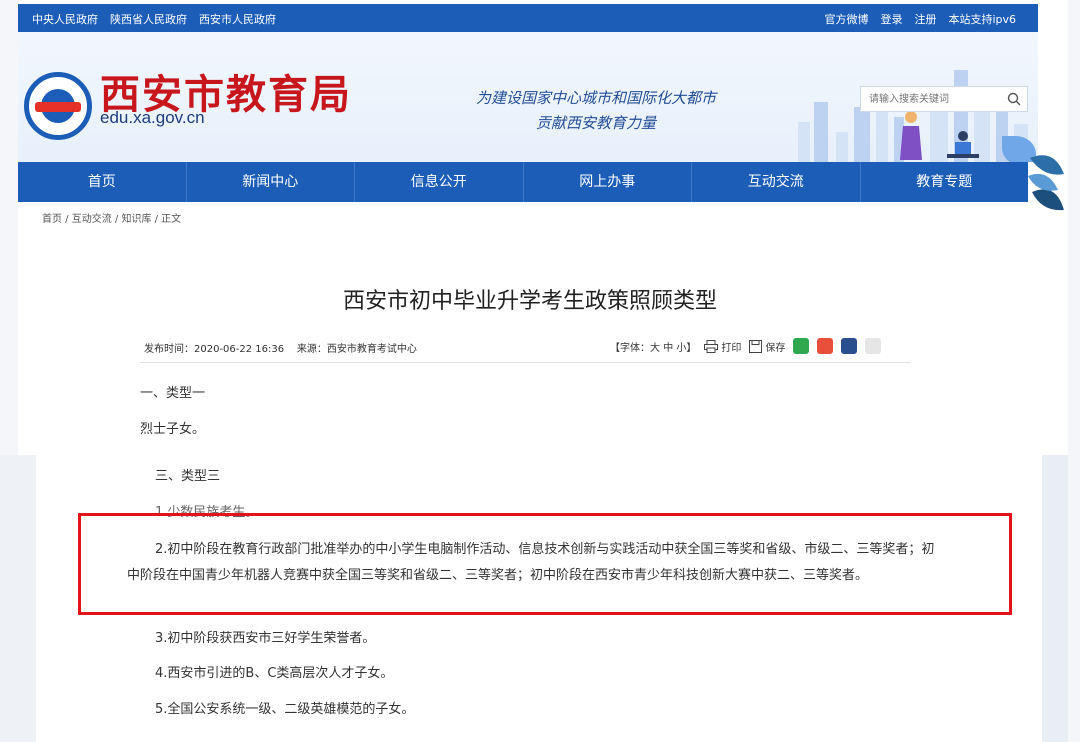 This screenshot has width=1080, height=742. I want to click on scrollbar-track, so click(1055, 598).